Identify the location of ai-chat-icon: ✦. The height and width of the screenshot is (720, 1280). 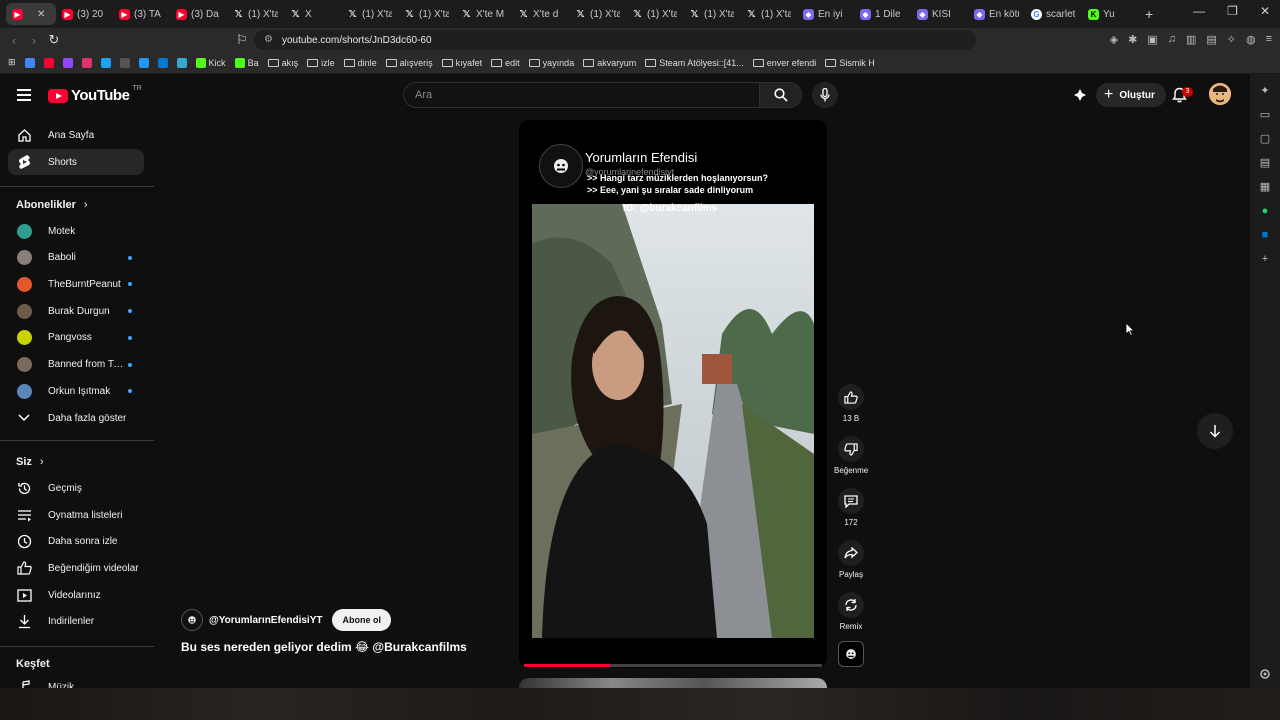
(1265, 91).